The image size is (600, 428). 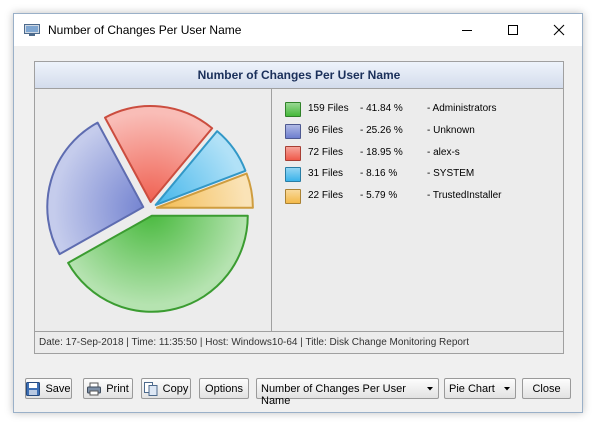 I want to click on legend-files: 96 Files, so click(x=326, y=130).